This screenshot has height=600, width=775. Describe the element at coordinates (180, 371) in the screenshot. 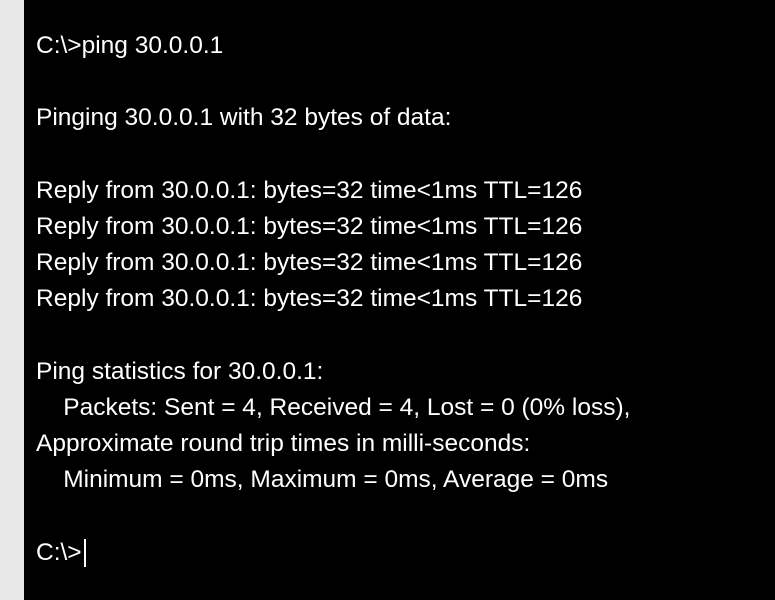

I see `terminal-line: Ping statistics for 30.0.0.1:` at that location.